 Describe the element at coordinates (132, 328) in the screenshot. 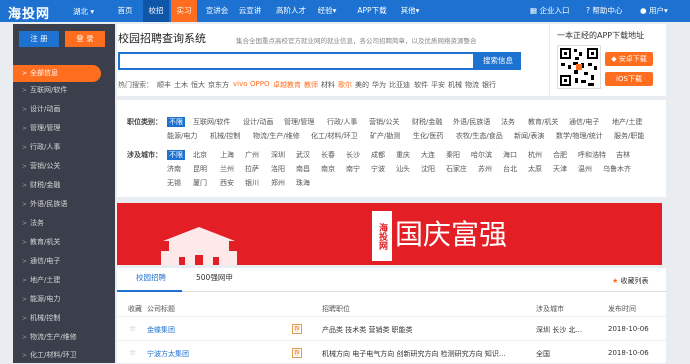

I see `favorite-star-icon: ☆` at that location.